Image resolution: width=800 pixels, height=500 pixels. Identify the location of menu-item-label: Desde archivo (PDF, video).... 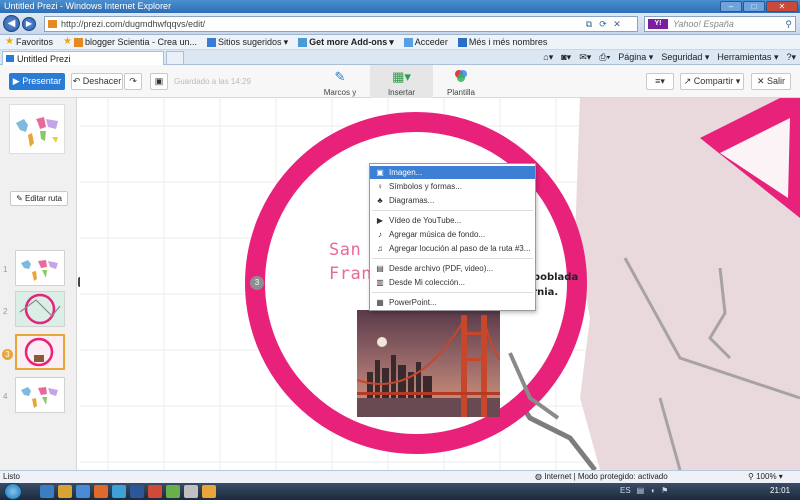
(441, 268).